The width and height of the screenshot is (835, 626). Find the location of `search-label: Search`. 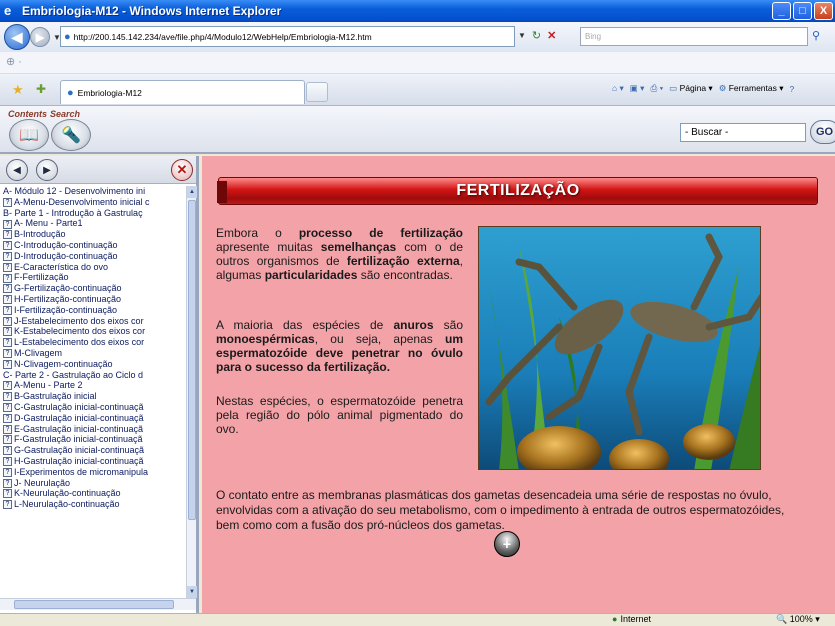

search-label: Search is located at coordinates (65, 114).